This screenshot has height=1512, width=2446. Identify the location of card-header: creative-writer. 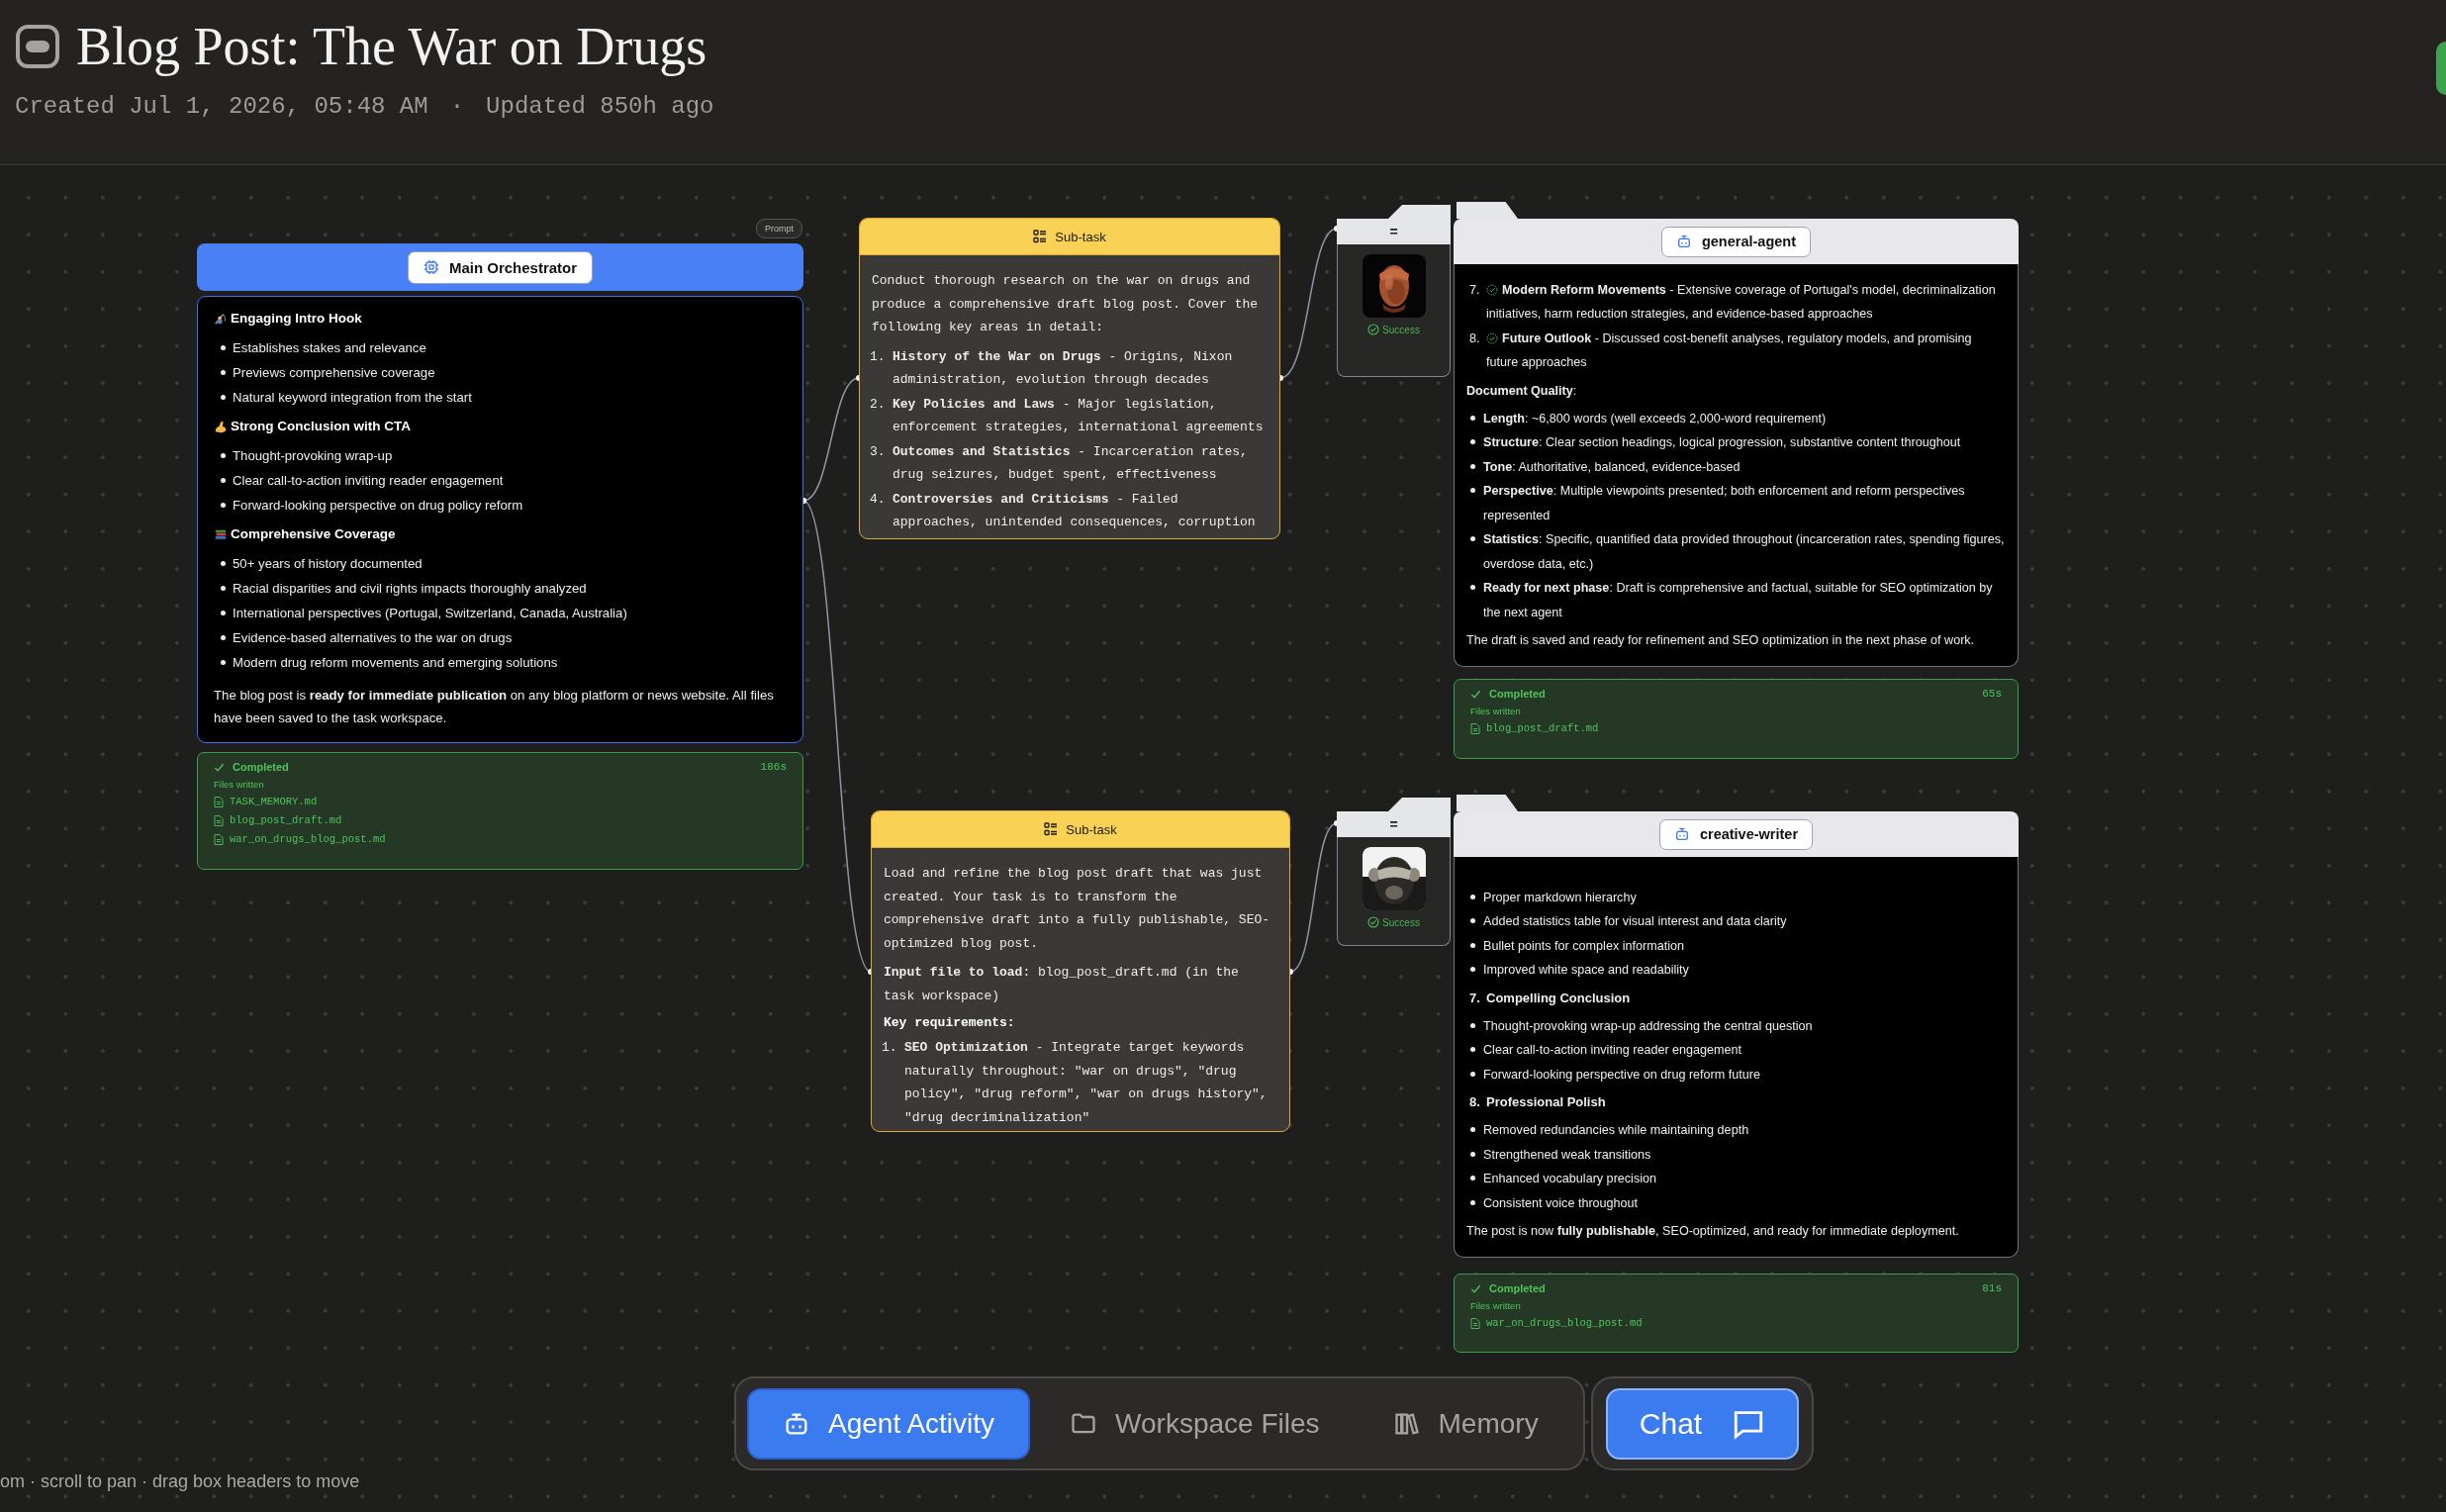
(1736, 834).